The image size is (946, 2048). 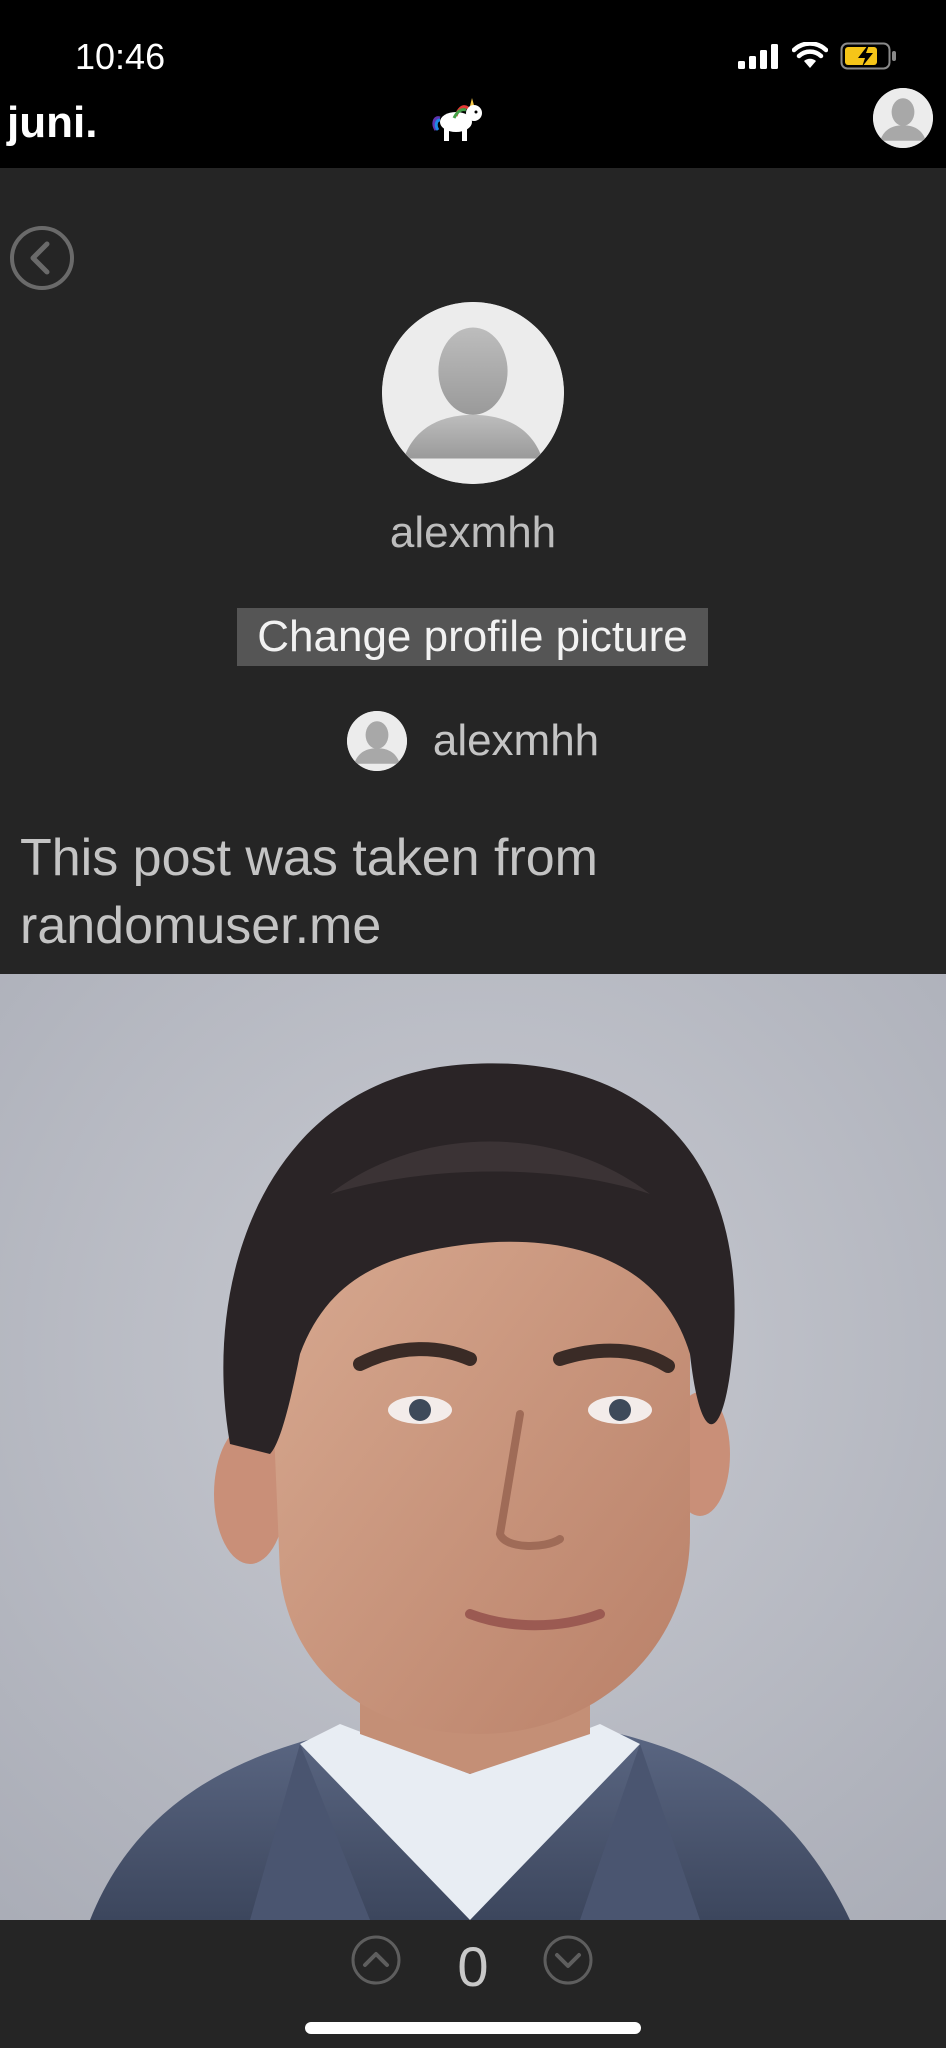 What do you see at coordinates (463, 120) in the screenshot?
I see `unicorn-icon` at bounding box center [463, 120].